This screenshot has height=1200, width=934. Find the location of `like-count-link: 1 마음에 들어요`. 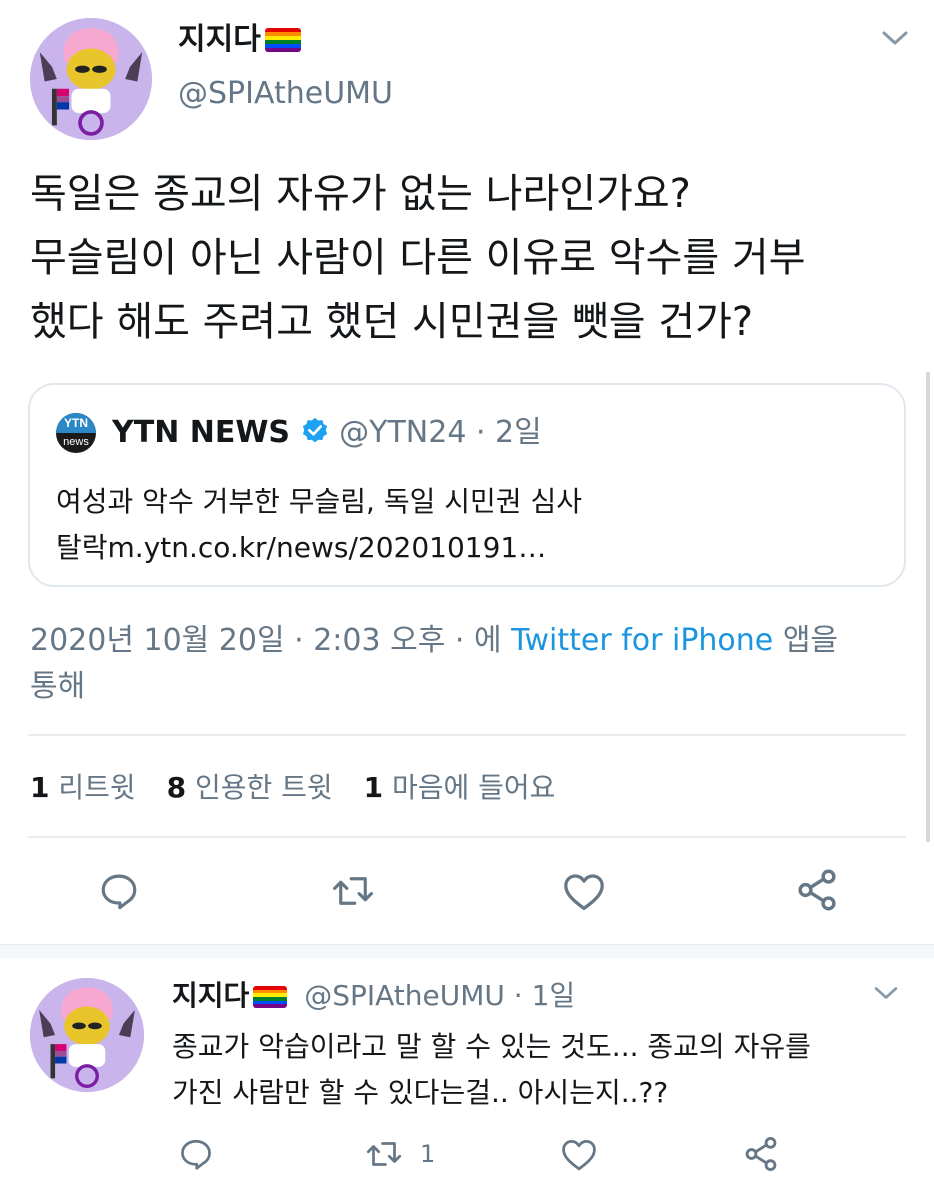

like-count-link: 1 마음에 들어요 is located at coordinates (460, 787).